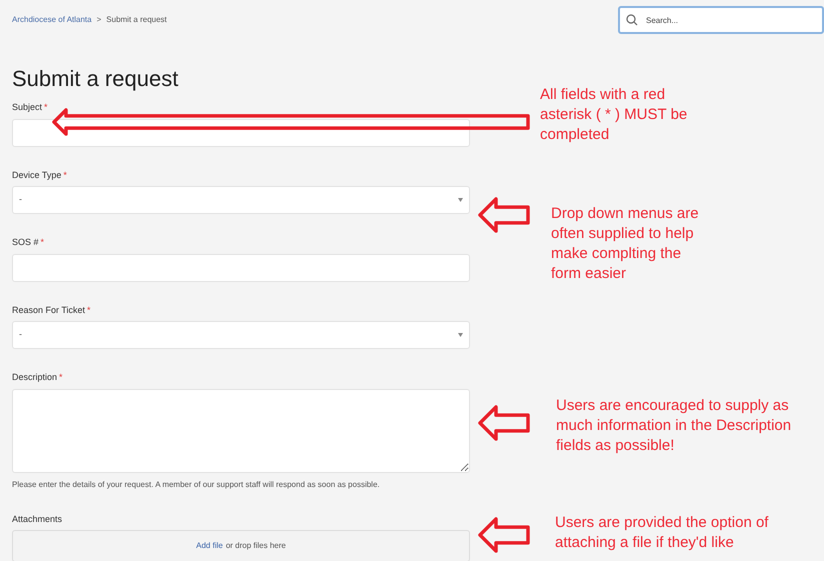  I want to click on annotation-text: Users are encouraged to supply as much information in the Description fields as possible!, so click(674, 426).